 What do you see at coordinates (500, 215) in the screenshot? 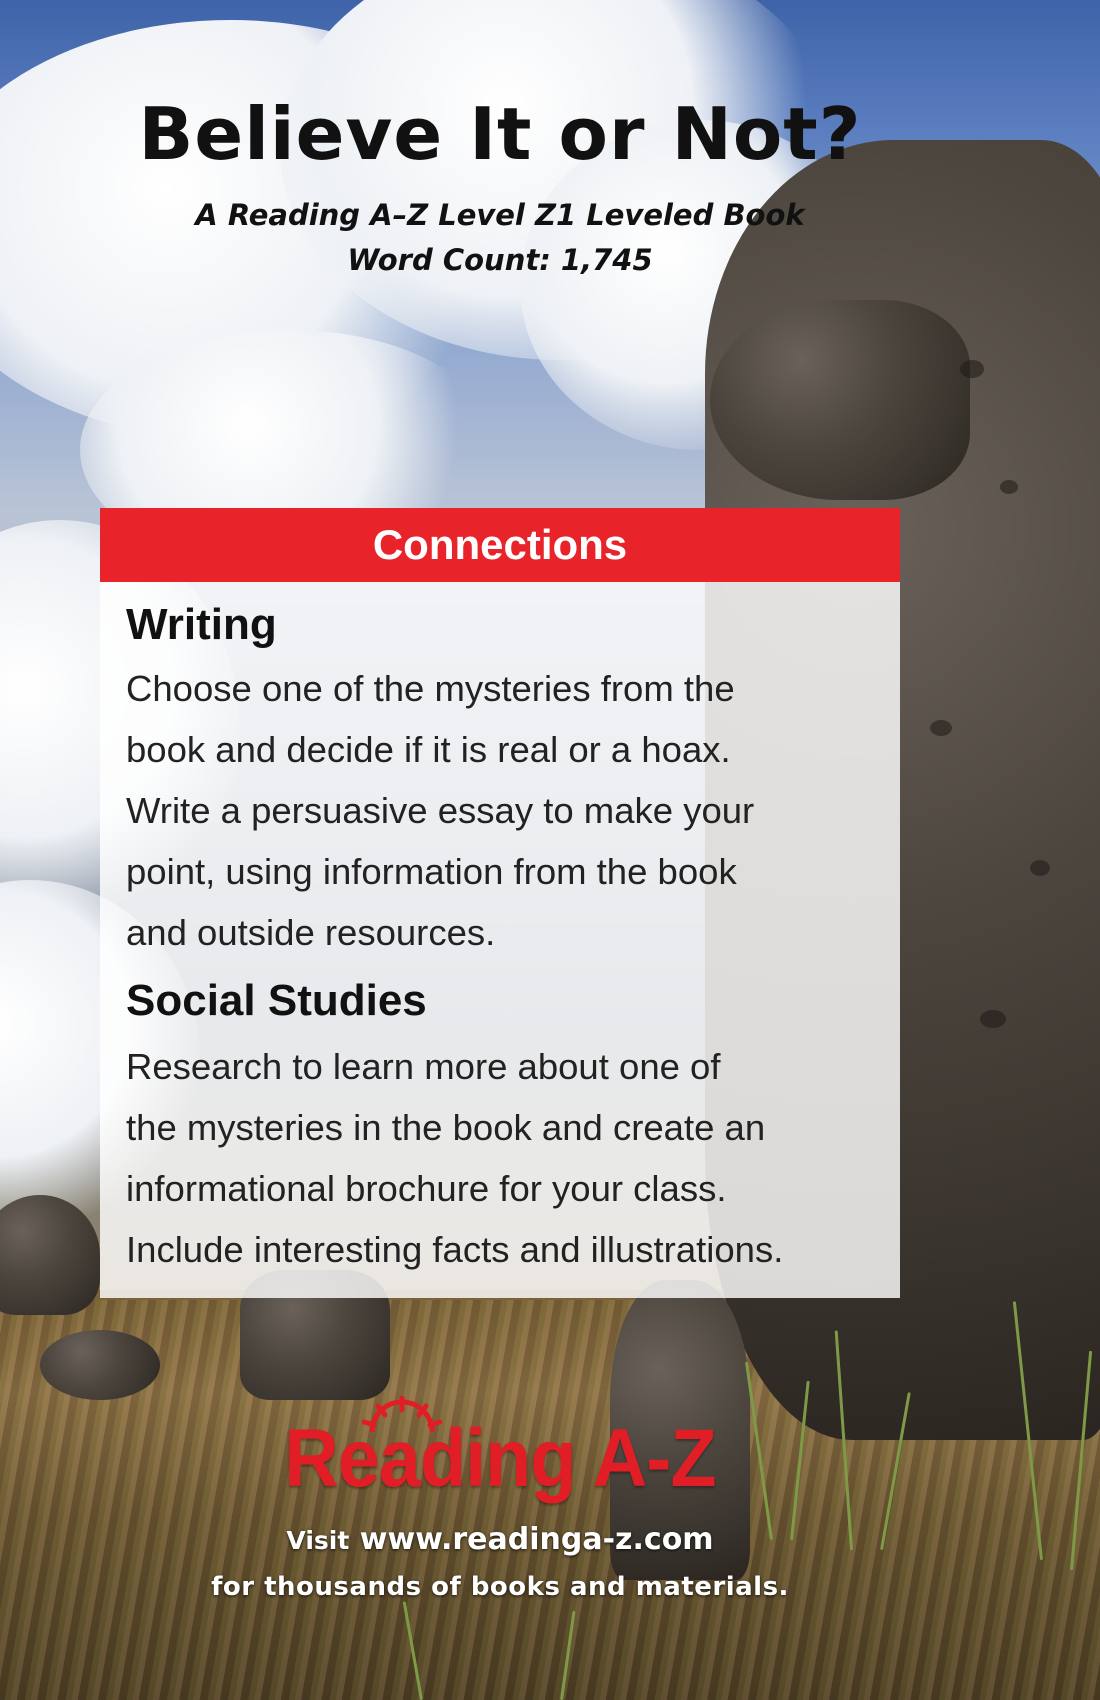
I see `level-line: A Reading A–Z Level Z1 Leveled Book` at bounding box center [500, 215].